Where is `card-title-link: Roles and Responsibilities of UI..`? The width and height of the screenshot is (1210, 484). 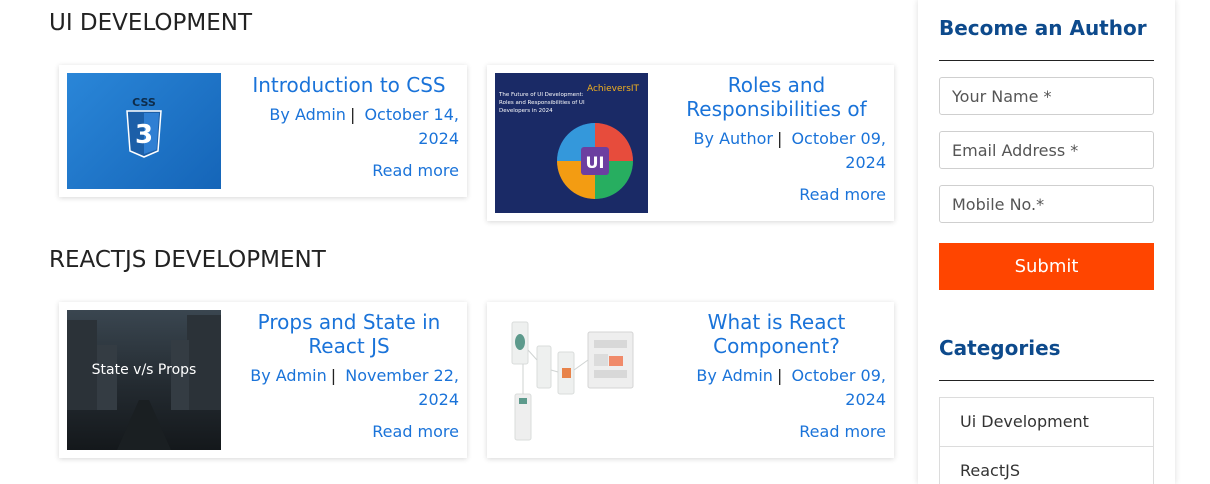
card-title-link: Roles and Responsibilities of UI.. is located at coordinates (776, 97).